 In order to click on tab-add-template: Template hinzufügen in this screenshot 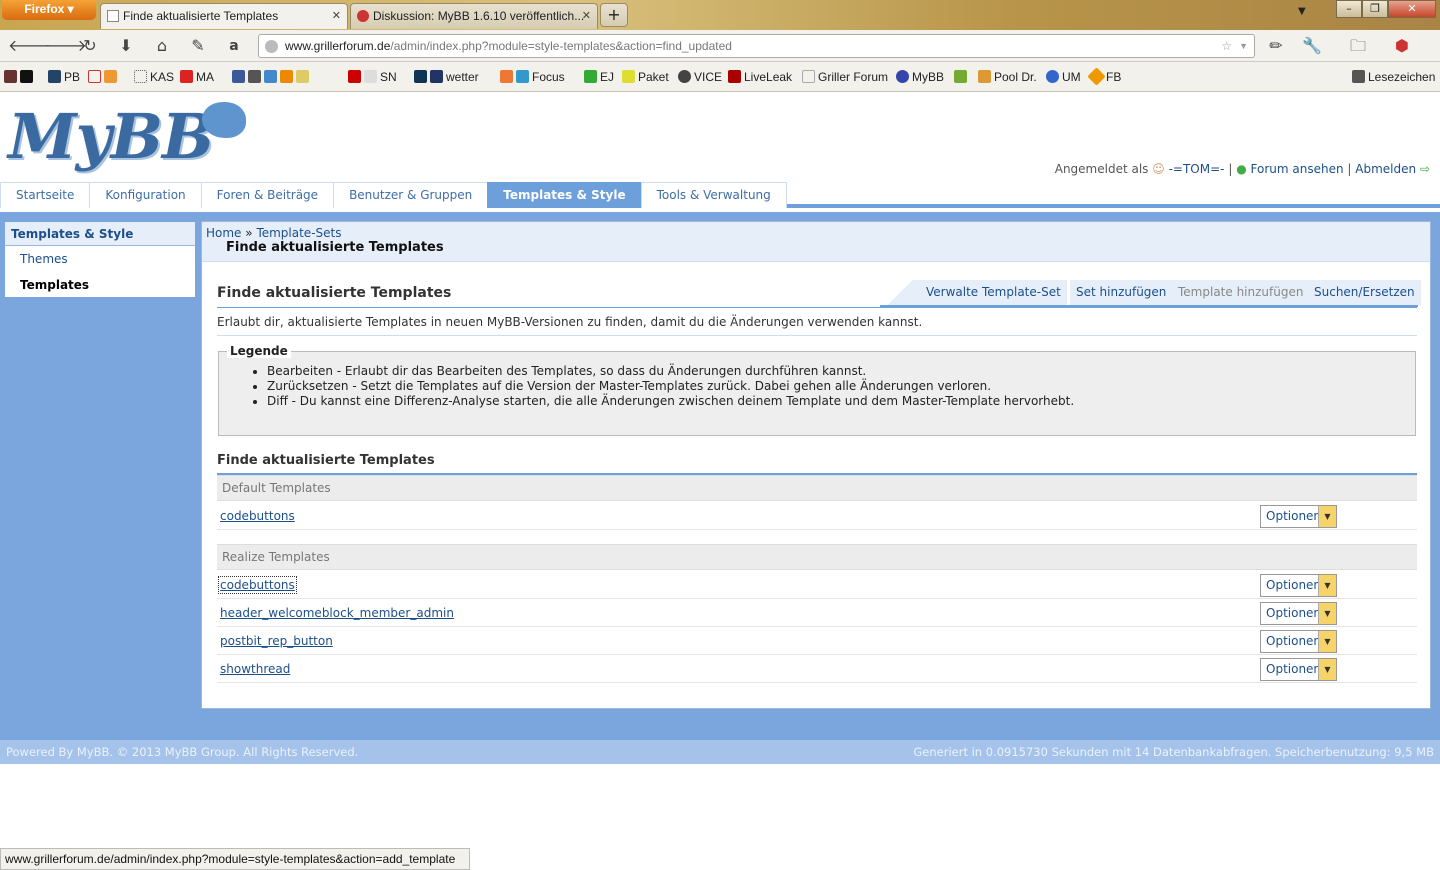, I will do `click(1241, 292)`.